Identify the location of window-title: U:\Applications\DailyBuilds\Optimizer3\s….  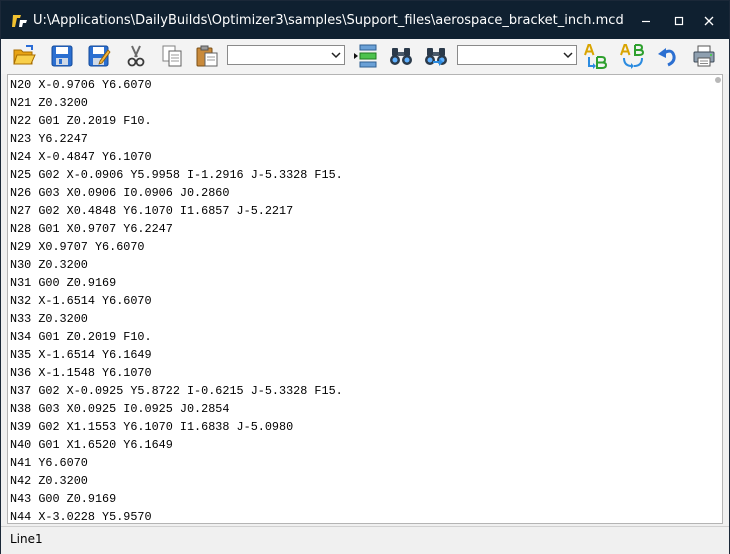
(328, 20).